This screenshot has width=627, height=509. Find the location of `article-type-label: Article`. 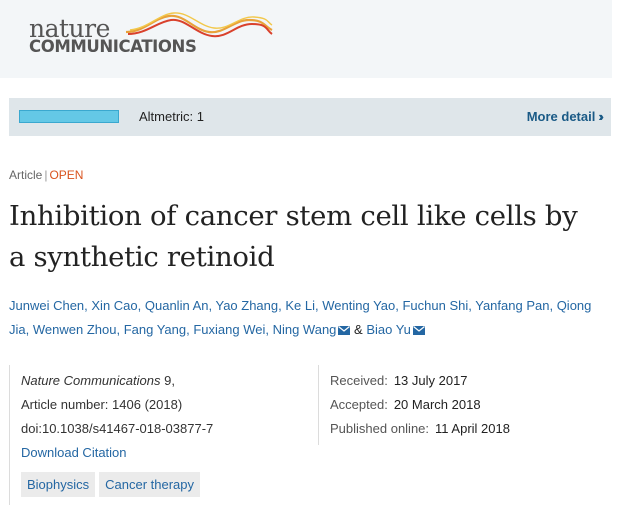

article-type-label: Article is located at coordinates (26, 175).